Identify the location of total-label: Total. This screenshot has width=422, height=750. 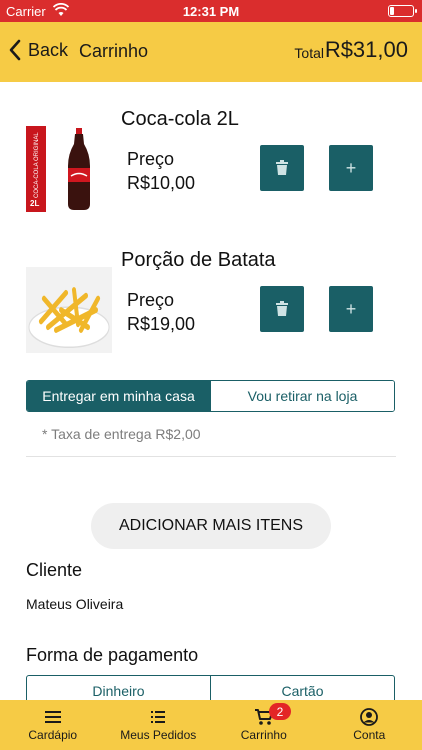
(309, 53).